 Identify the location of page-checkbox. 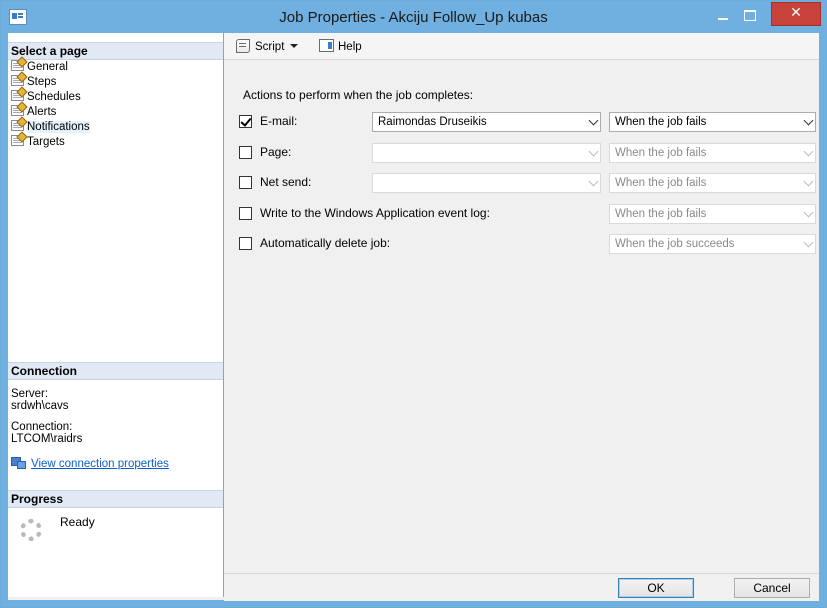
(245, 152).